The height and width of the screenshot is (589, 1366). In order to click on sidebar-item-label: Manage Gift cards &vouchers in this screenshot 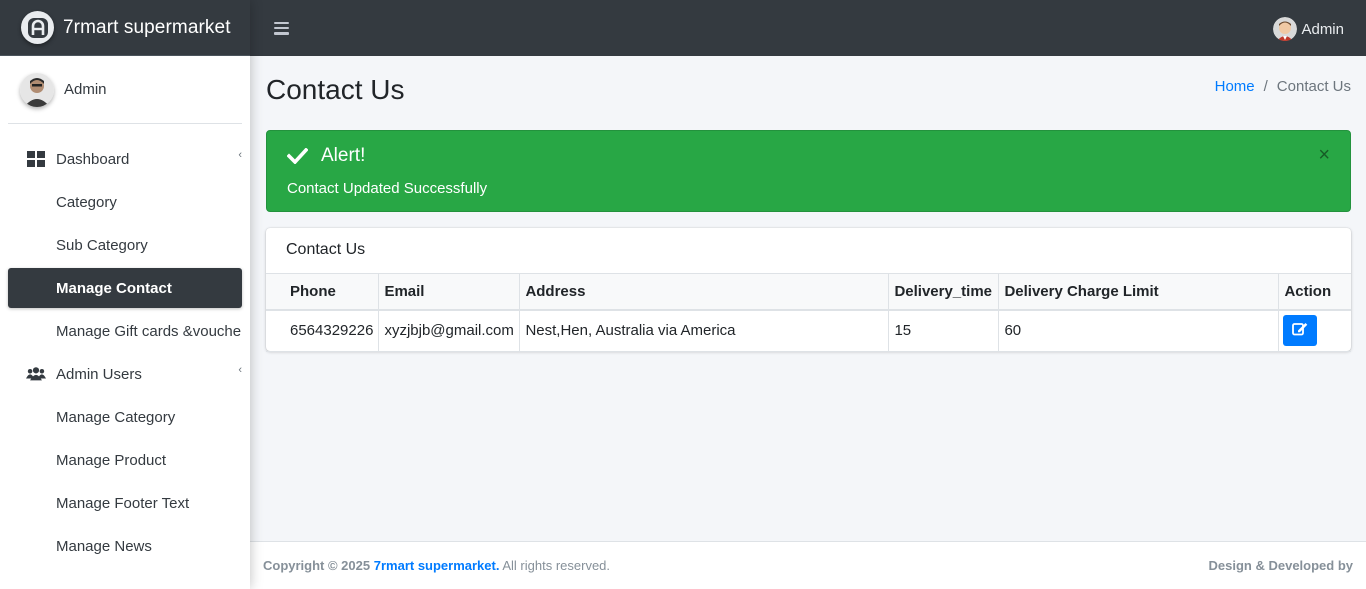, I will do `click(149, 331)`.